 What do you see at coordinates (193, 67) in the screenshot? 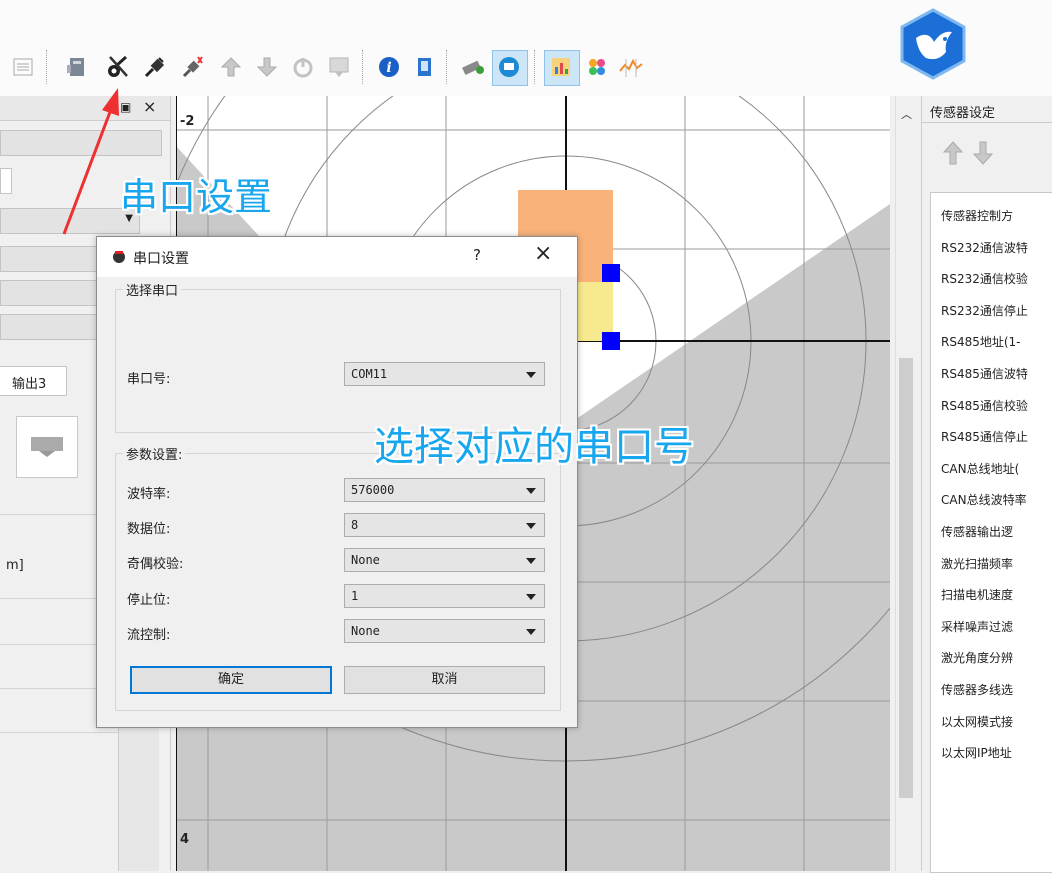
I see `disconnect-icon` at bounding box center [193, 67].